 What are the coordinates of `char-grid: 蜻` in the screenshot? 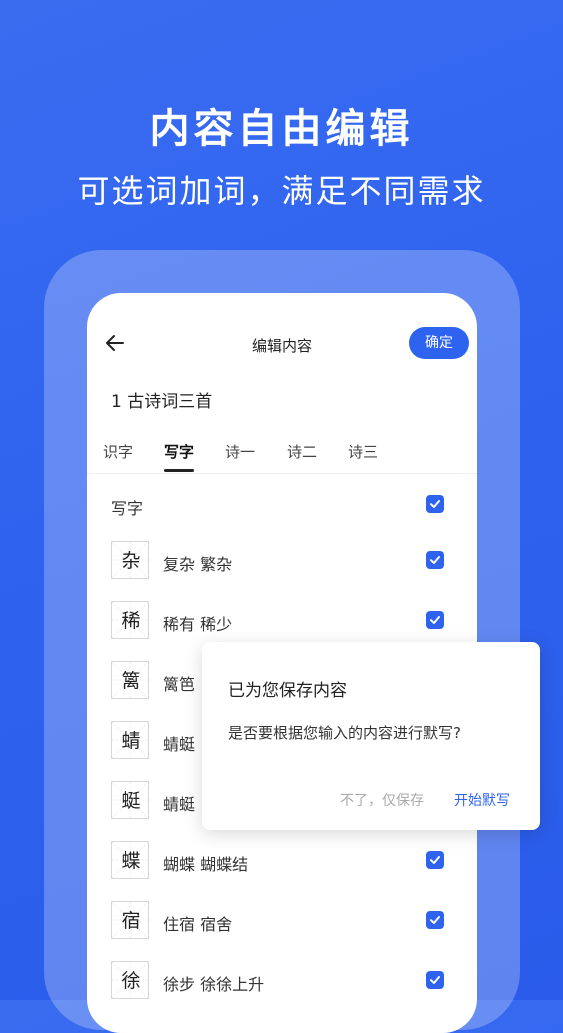 It's located at (130, 740).